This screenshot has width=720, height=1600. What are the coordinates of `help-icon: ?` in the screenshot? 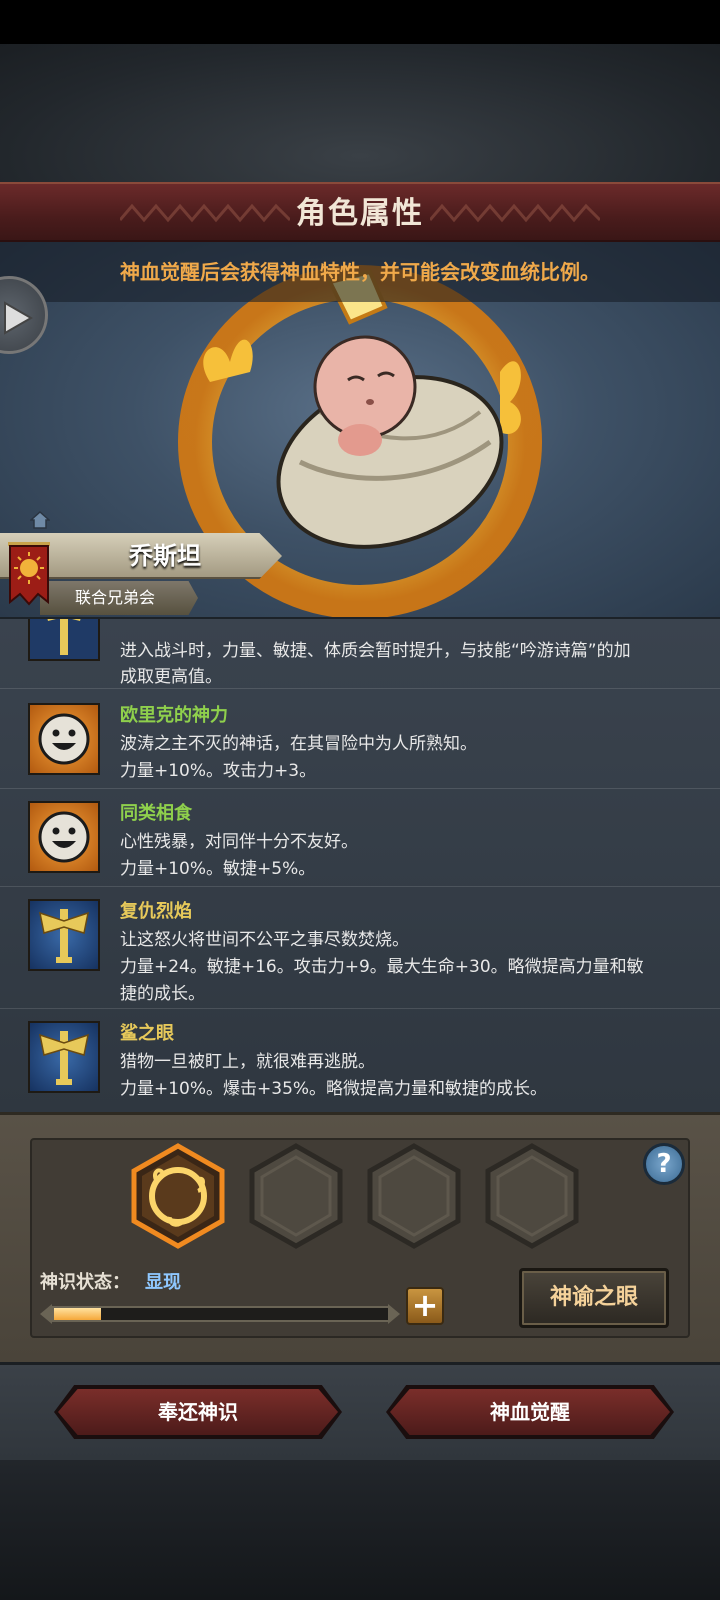 It's located at (664, 1164).